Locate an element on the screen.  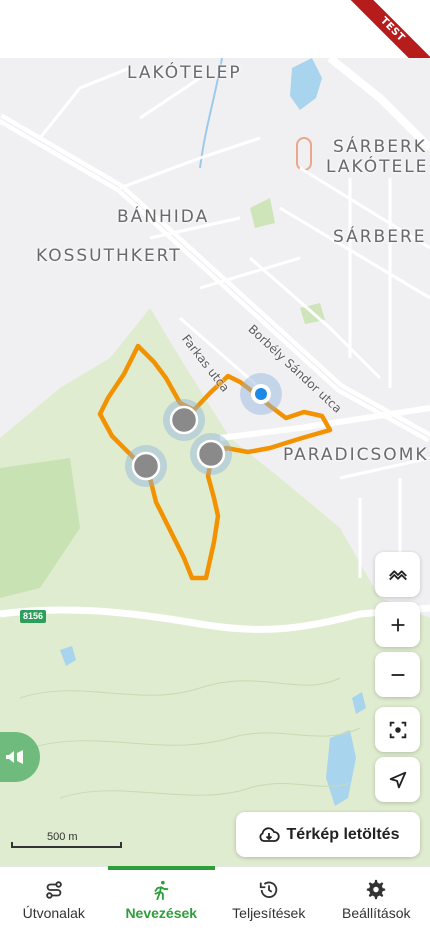
zoom-out-button is located at coordinates (397, 674).